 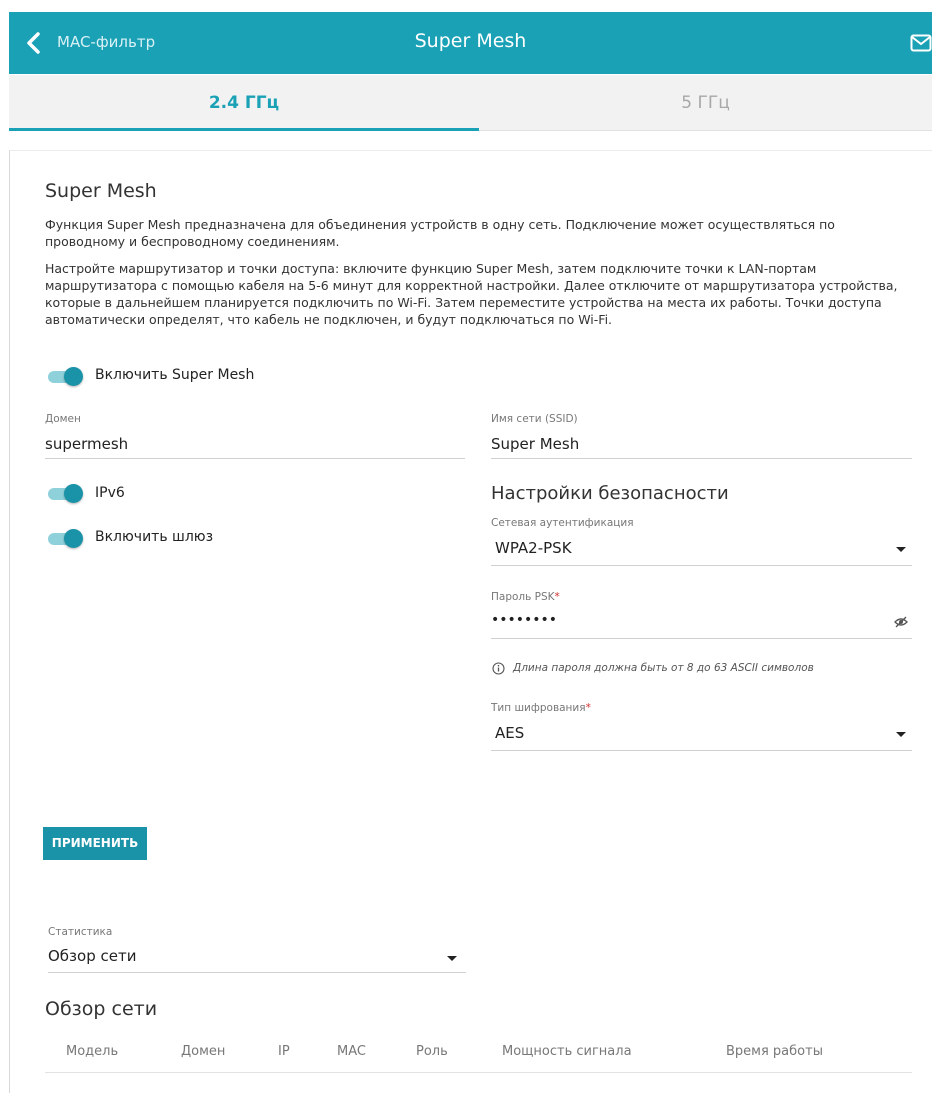 What do you see at coordinates (284, 1051) in the screenshot?
I see `column-header-ip: IP` at bounding box center [284, 1051].